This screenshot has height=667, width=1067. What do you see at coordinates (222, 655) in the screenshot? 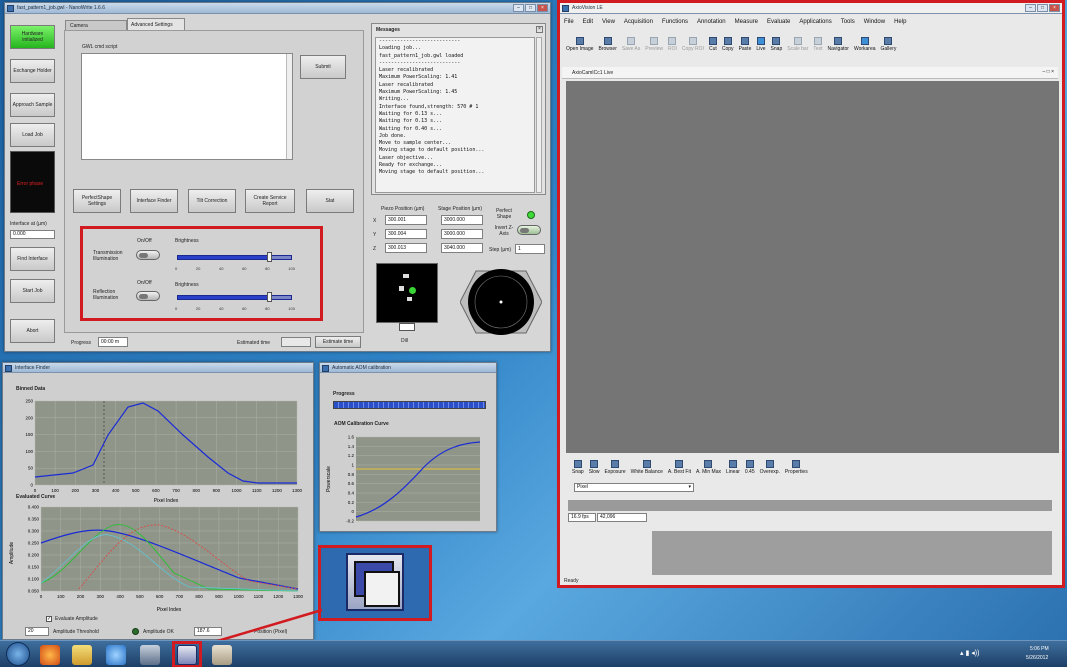
I see `tool-icon` at bounding box center [222, 655].